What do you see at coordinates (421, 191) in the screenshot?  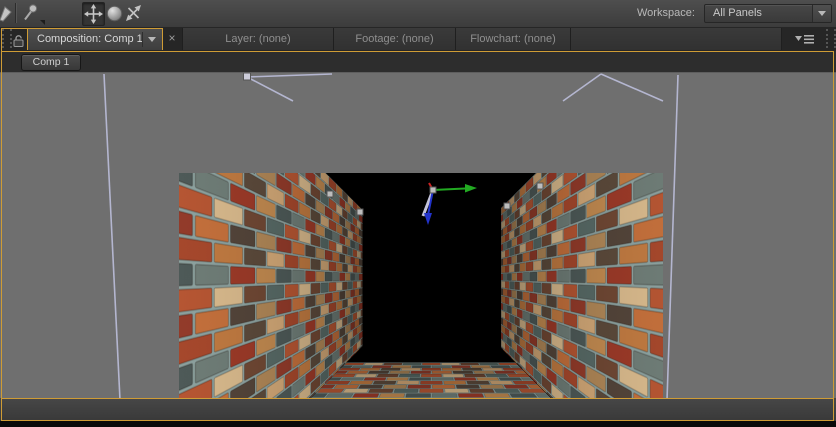 I see `tunnel-ceiling` at bounding box center [421, 191].